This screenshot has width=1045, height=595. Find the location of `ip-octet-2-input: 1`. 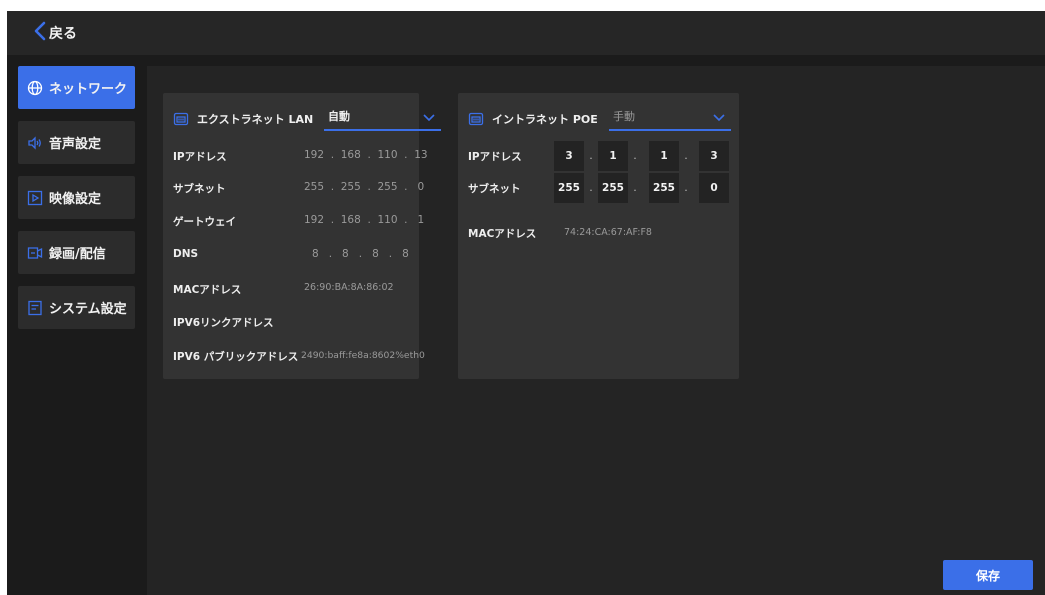

ip-octet-2-input: 1 is located at coordinates (613, 156).